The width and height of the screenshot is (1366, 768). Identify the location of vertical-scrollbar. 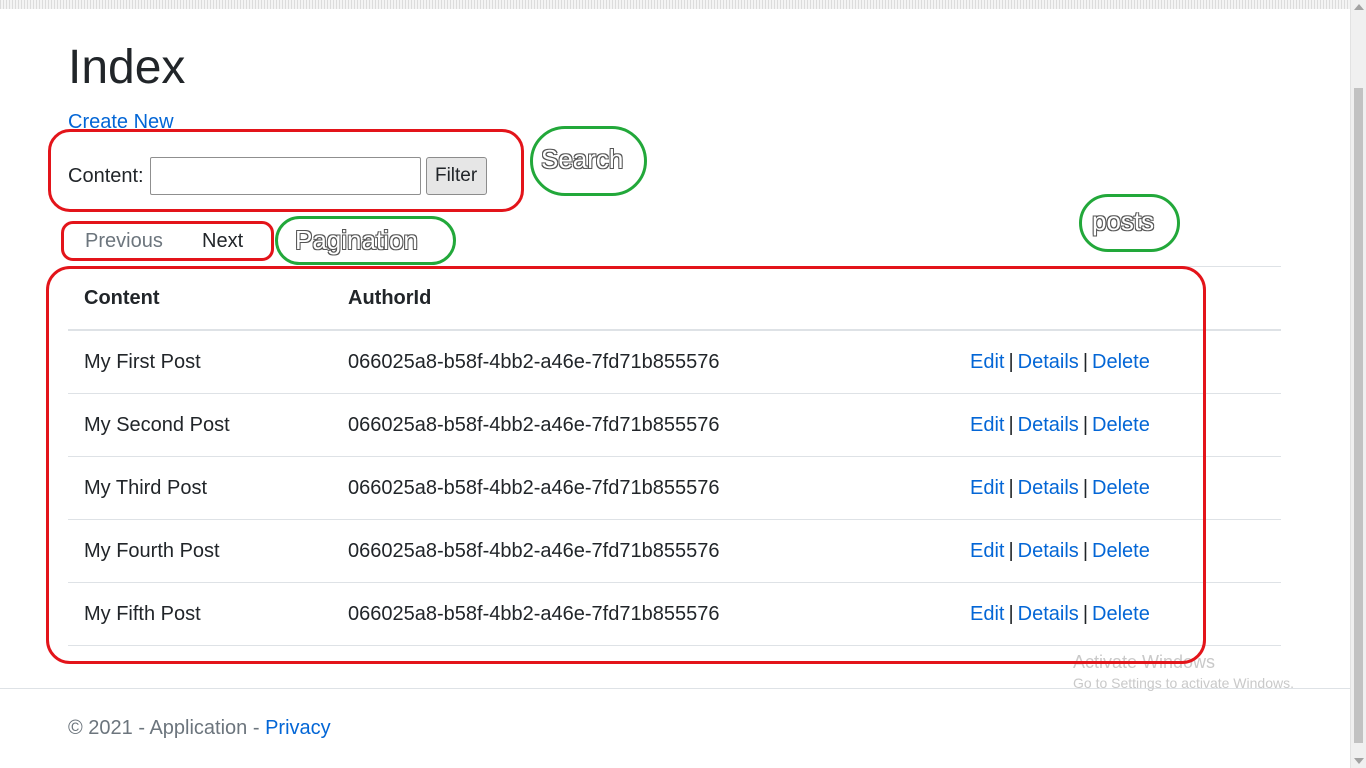
(1358, 384).